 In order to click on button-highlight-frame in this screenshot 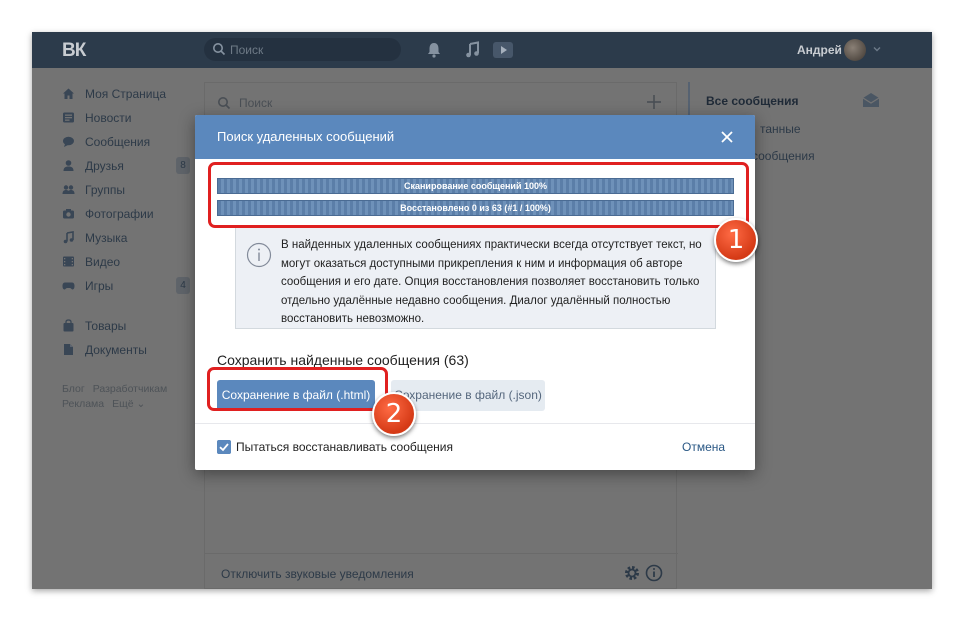, I will do `click(297, 389)`.